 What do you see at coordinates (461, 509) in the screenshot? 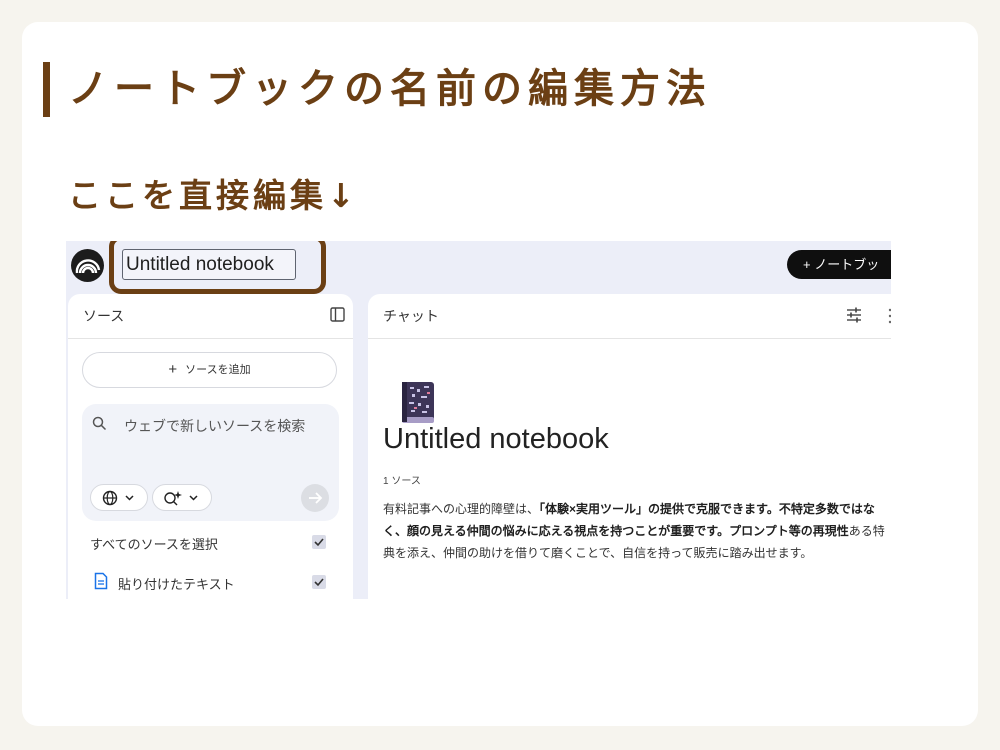
I see `summary-part-1: 有料記事への心理的障壁は、` at bounding box center [461, 509].